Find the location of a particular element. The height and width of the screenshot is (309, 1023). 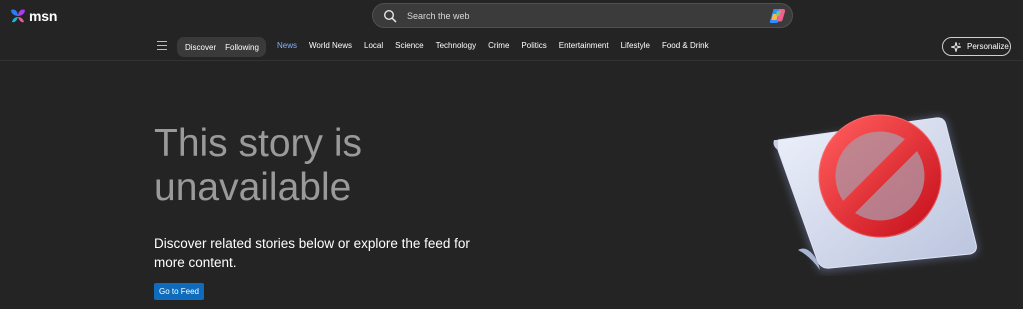

search-input: Search the web is located at coordinates (438, 16).